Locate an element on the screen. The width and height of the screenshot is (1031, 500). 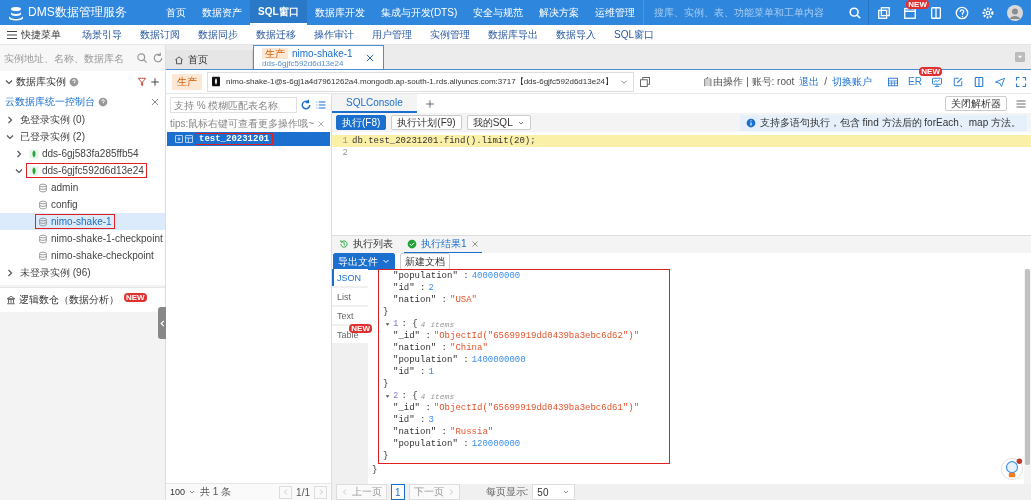
explain-button: 执行计划(F9) is located at coordinates (426, 122).